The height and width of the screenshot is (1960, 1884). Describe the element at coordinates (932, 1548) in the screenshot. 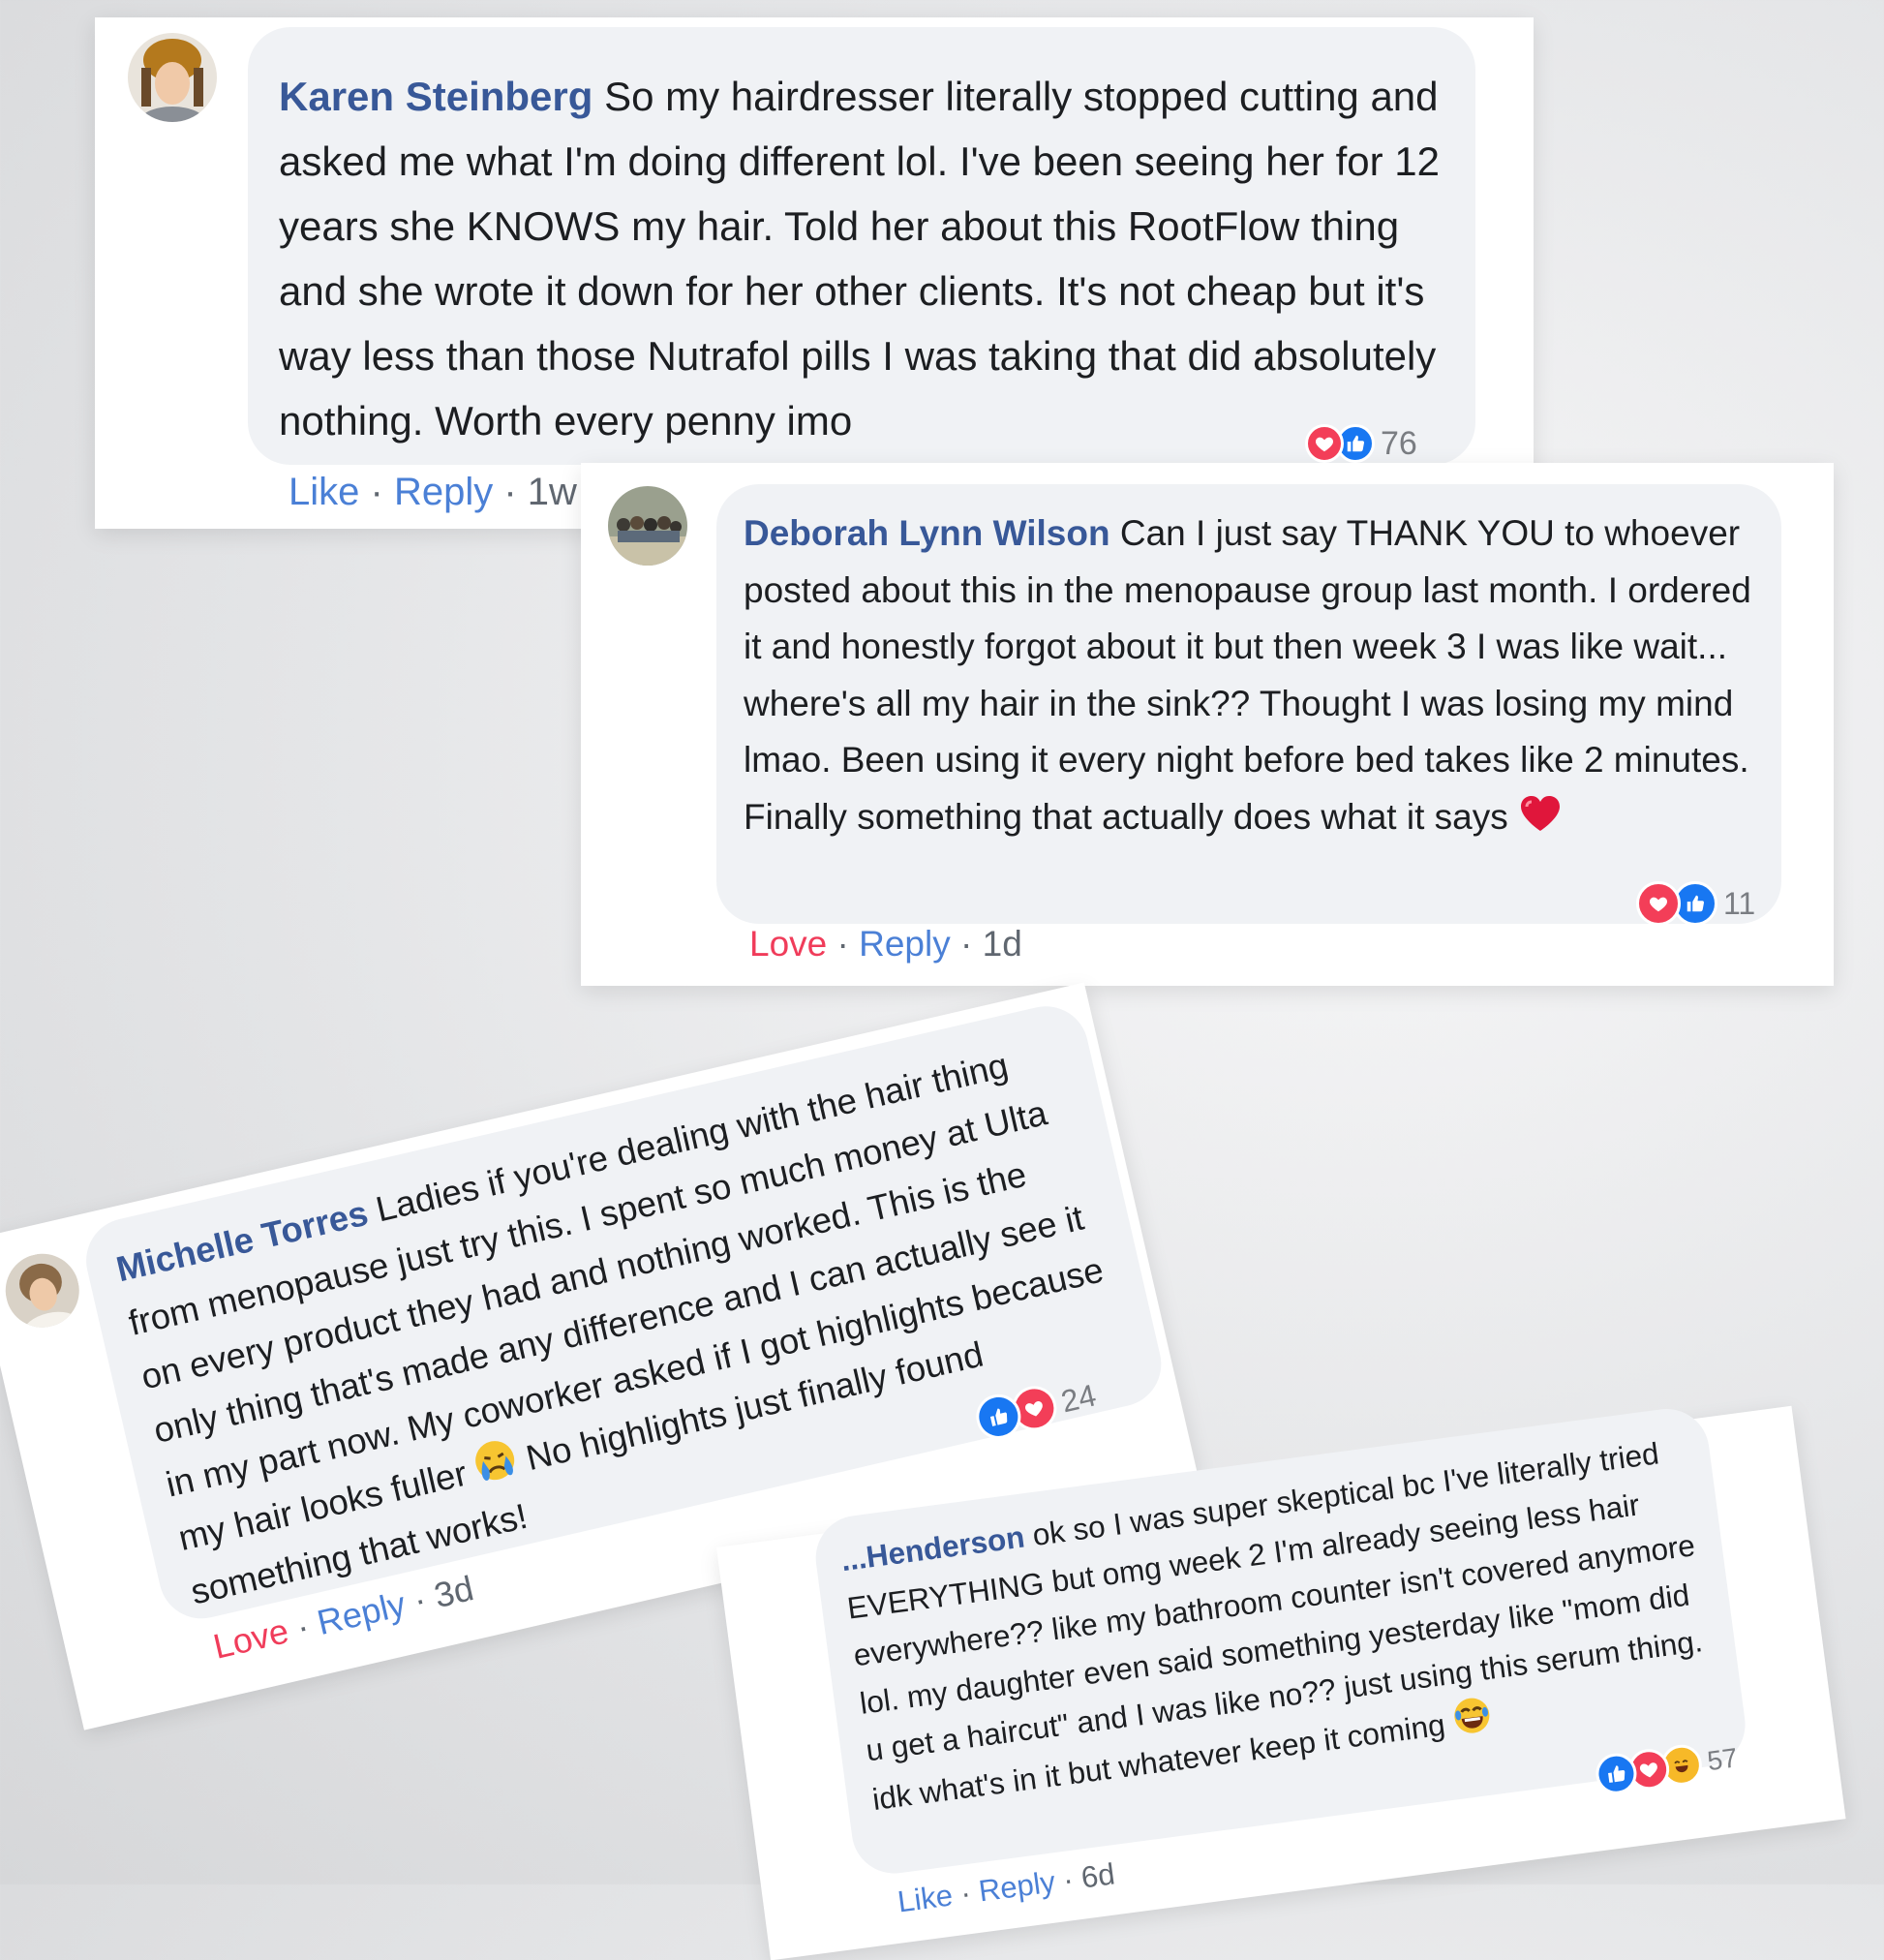

I see `comment-author: ...Henderson` at that location.